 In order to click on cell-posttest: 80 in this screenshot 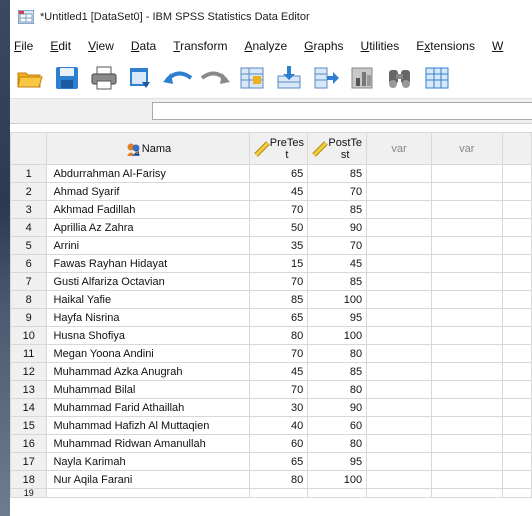, I will do `click(337, 389)`.